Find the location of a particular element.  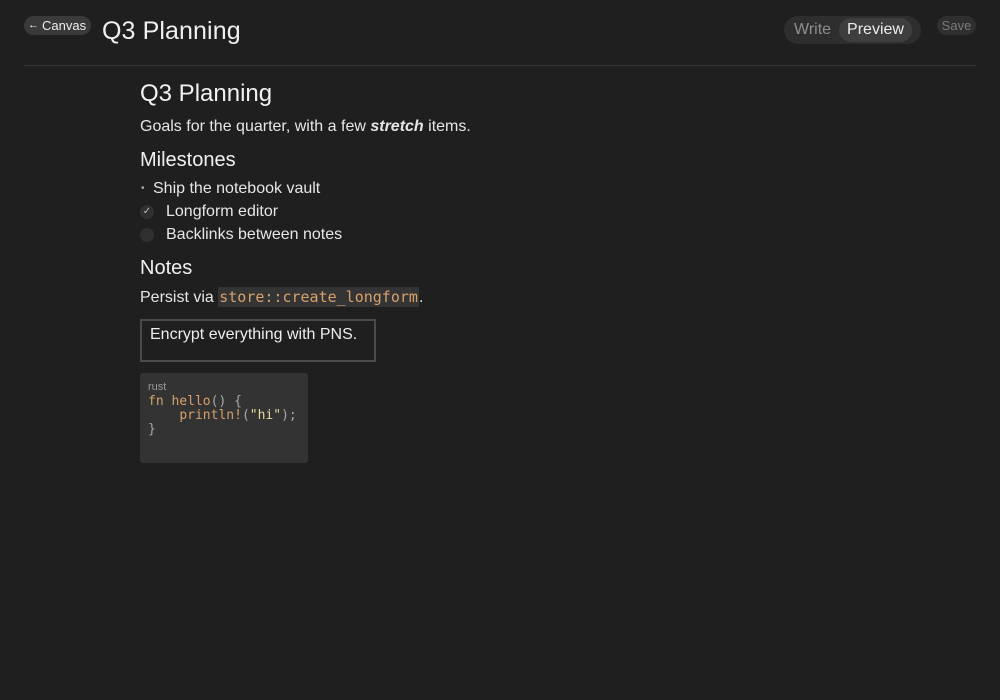

preview-mode-button: Preview is located at coordinates (875, 30).